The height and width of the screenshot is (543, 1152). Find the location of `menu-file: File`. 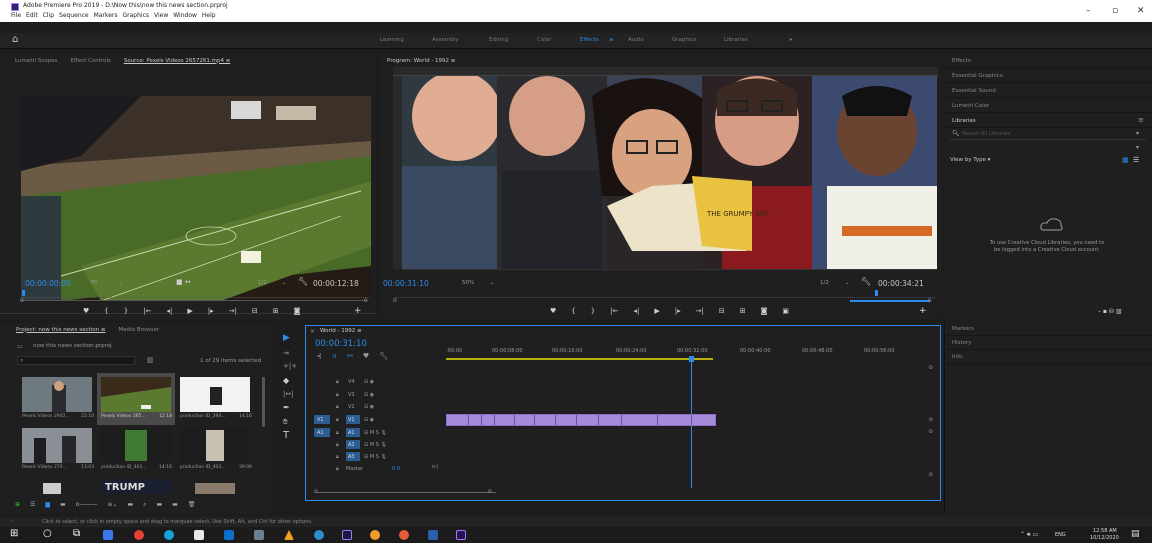

menu-file: File is located at coordinates (16, 15).